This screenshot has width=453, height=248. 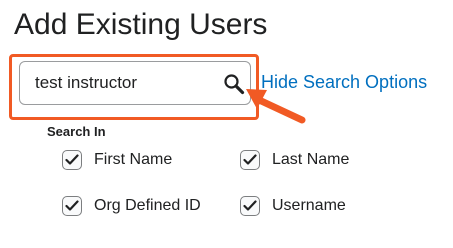 I want to click on checkbox-label: First Name, so click(x=133, y=159).